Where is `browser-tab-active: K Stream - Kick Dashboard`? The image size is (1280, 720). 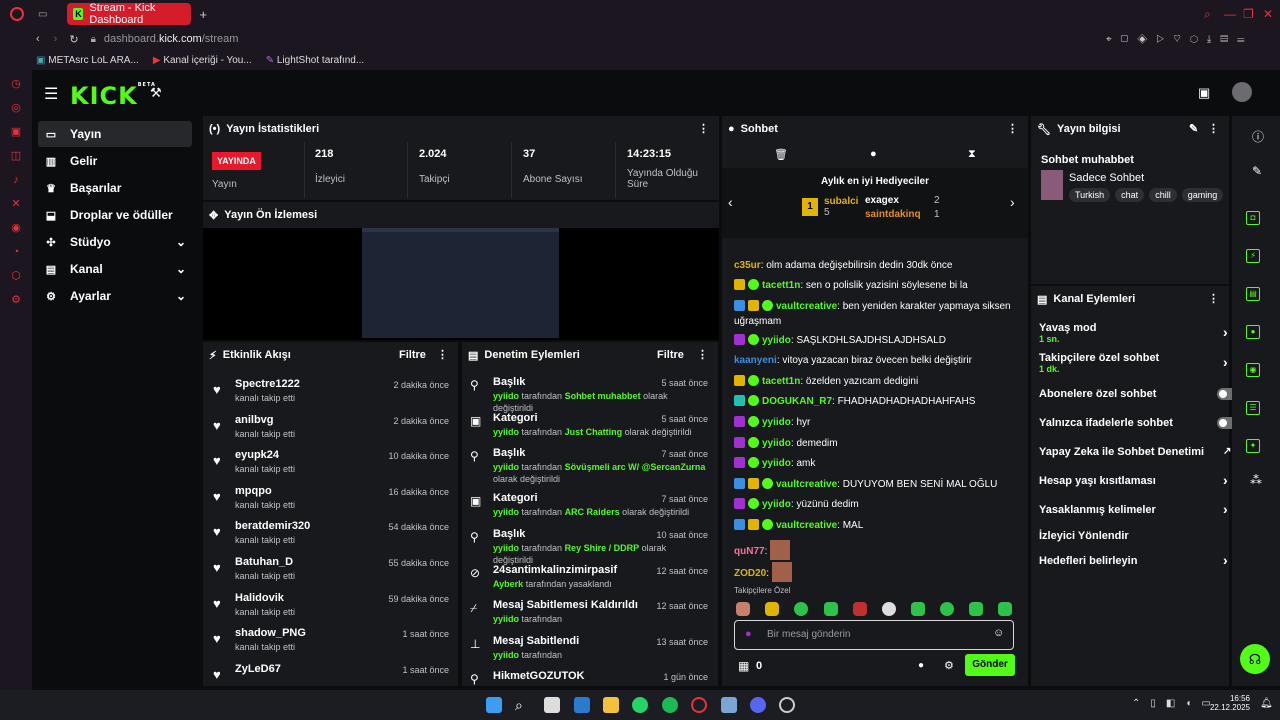 browser-tab-active: K Stream - Kick Dashboard is located at coordinates (129, 14).